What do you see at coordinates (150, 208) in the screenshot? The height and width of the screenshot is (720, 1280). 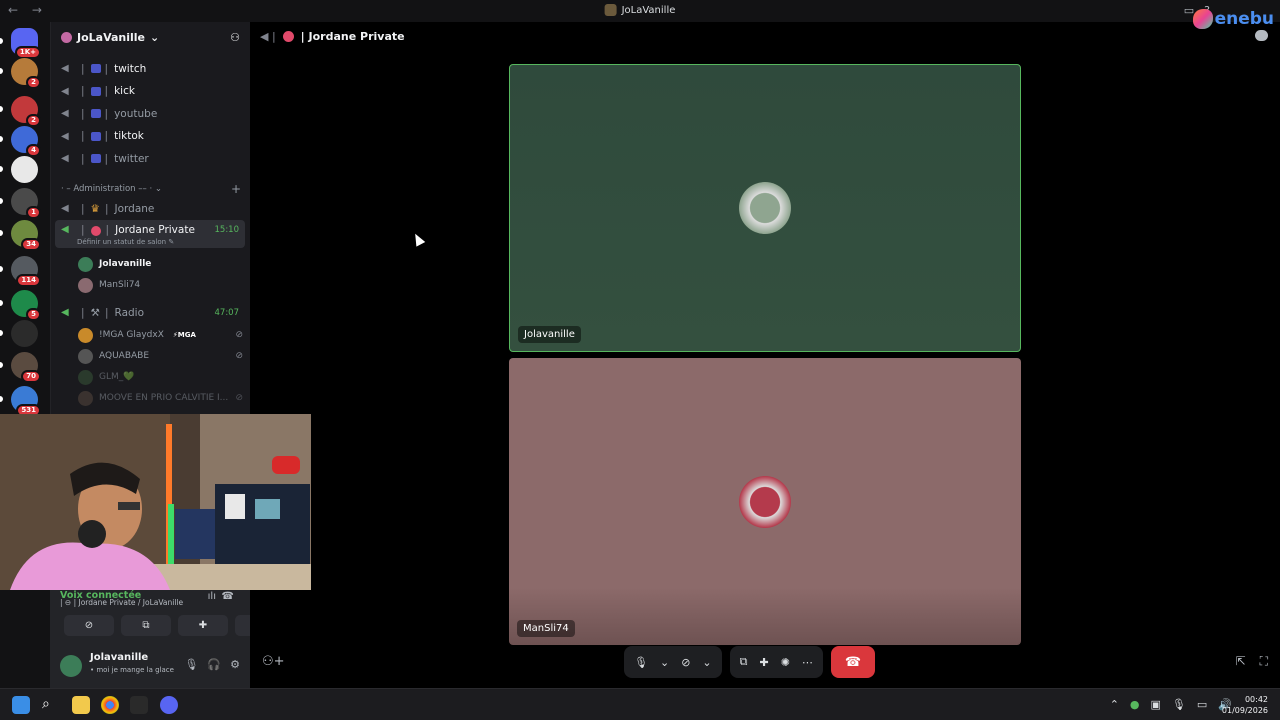 I see `voice-channel-jordane: ◀ | ♛ | Jordane` at bounding box center [150, 208].